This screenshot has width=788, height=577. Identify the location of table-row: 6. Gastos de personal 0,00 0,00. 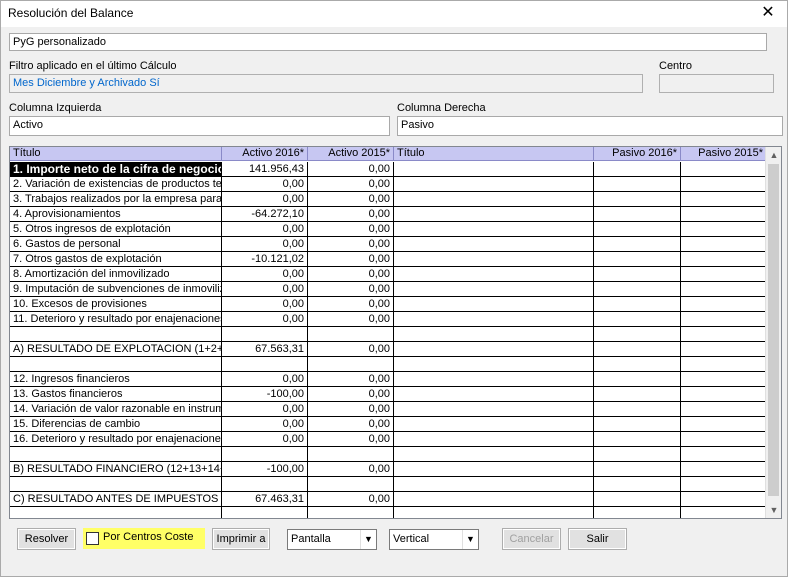
(388, 244).